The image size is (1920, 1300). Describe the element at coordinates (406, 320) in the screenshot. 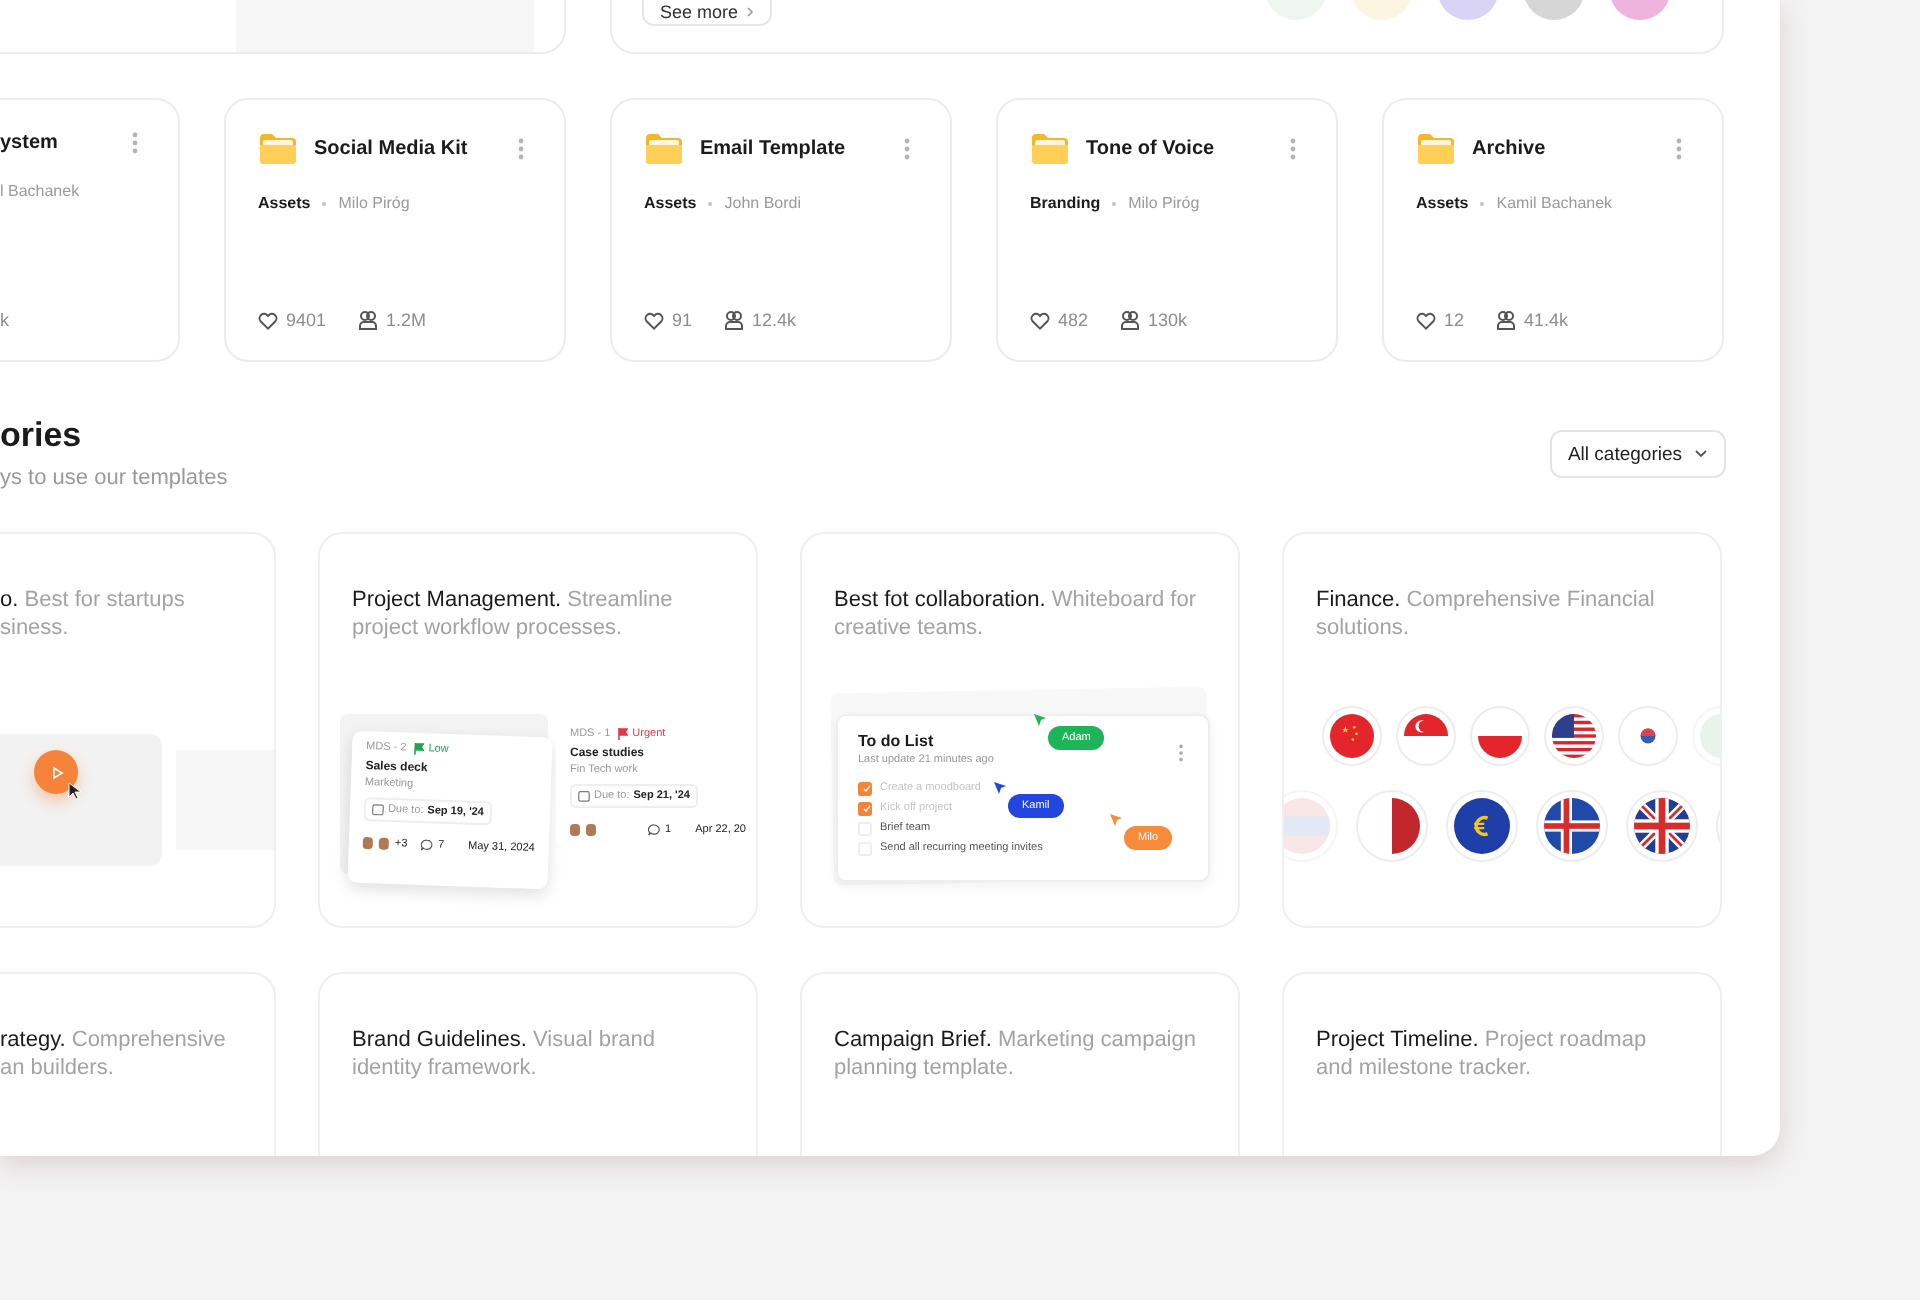

I see `users-count: 1.2M` at that location.